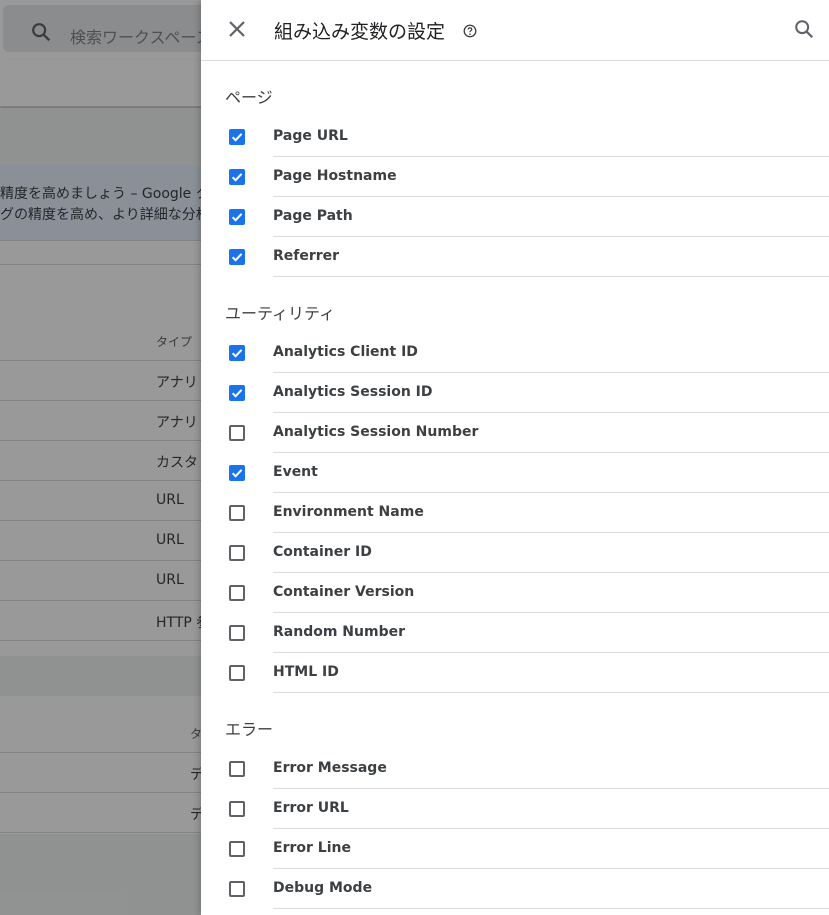 The width and height of the screenshot is (829, 915). What do you see at coordinates (306, 672) in the screenshot?
I see `variable-label: HTML ID` at bounding box center [306, 672].